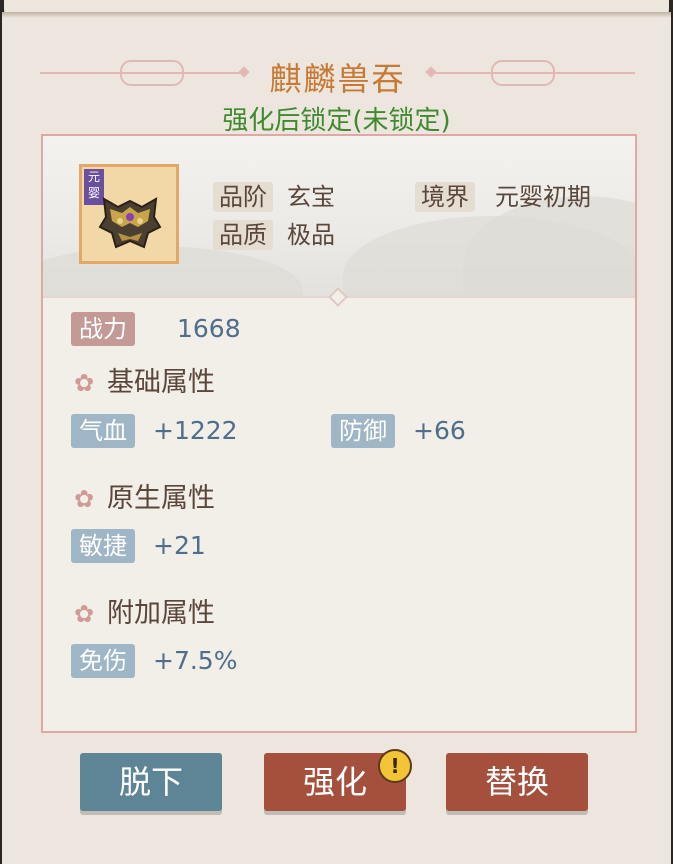  I want to click on grade-label: 品阶, so click(243, 197).